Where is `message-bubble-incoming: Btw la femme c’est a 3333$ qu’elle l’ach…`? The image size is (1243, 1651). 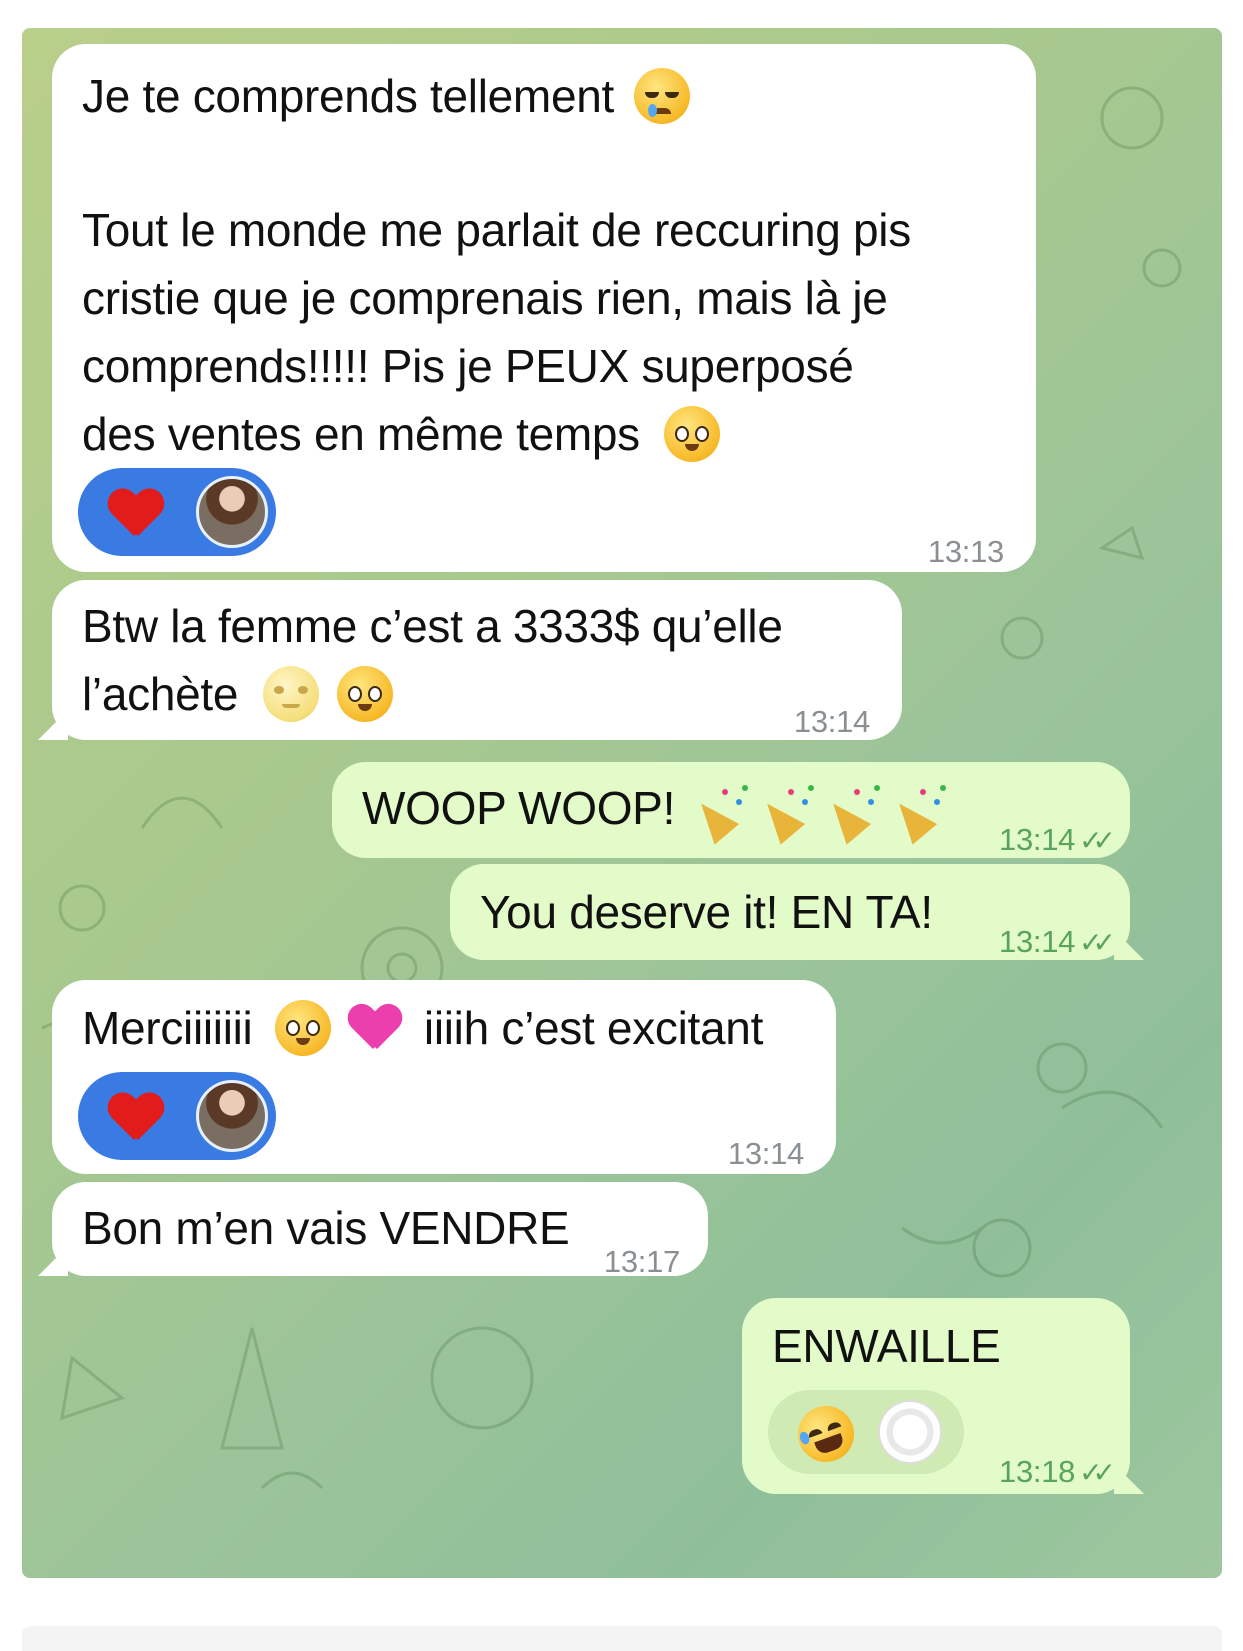
message-bubble-incoming: Btw la femme c’est a 3333$ qu’elle l’ach… is located at coordinates (477, 660).